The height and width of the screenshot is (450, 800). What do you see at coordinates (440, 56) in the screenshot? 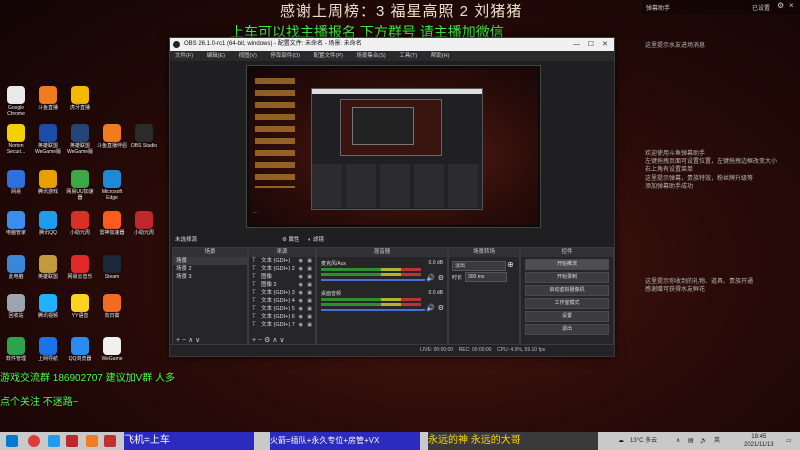
I see `menu-help: 帮助(H)` at bounding box center [440, 56].